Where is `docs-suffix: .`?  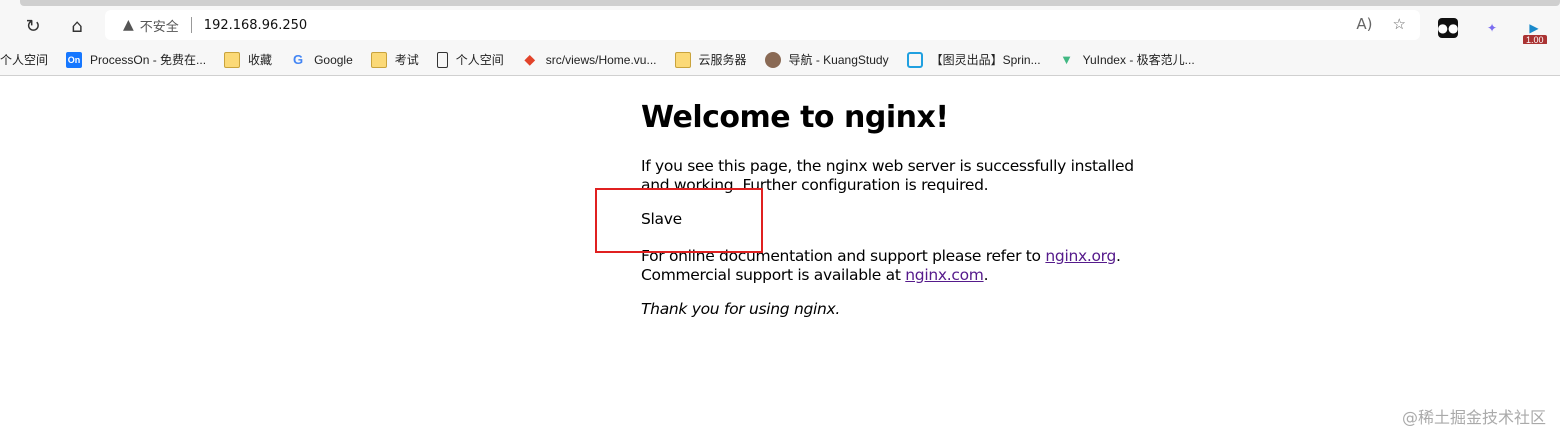 docs-suffix: . is located at coordinates (1118, 256).